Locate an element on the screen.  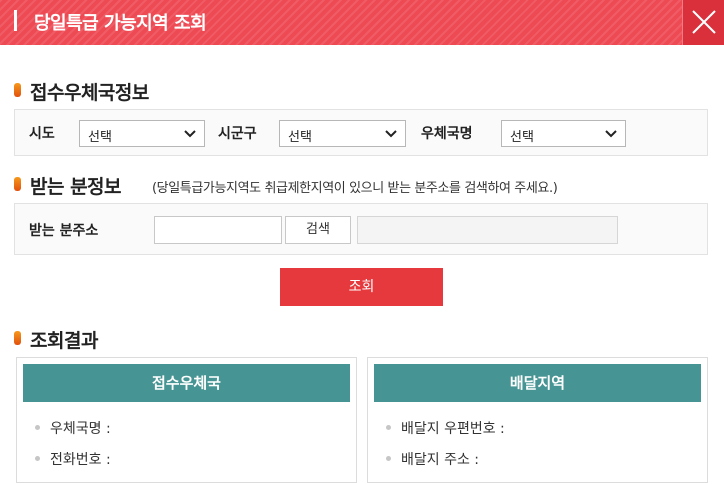
sender-filter-box: 시도 선택 시군구 선택 우체국명 선택 is located at coordinates (361, 132).